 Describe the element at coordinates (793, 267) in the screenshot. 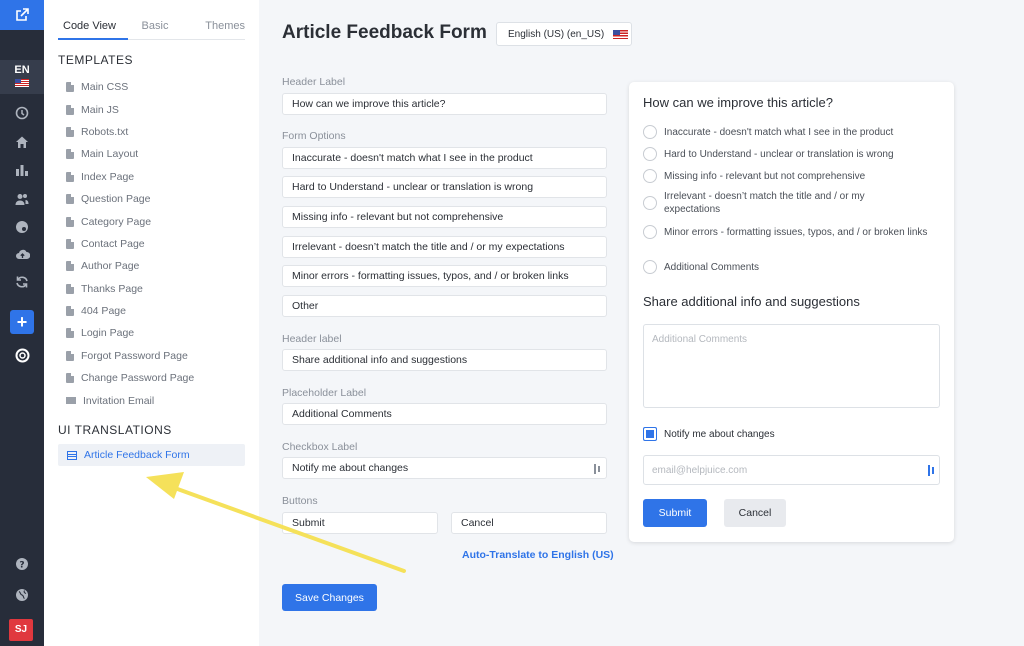

I see `preview-option: Additional Comments` at that location.